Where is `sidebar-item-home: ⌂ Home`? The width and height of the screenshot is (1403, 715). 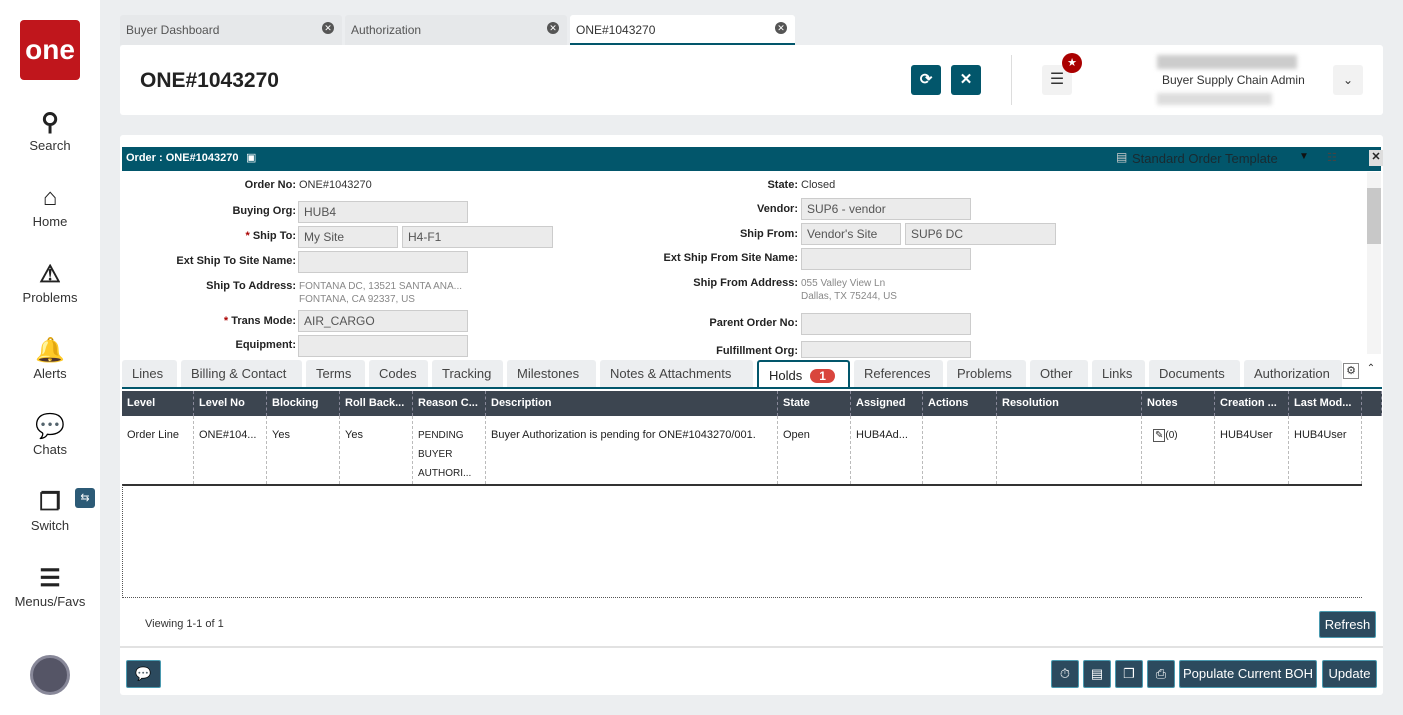
sidebar-item-home: ⌂ Home is located at coordinates (50, 206).